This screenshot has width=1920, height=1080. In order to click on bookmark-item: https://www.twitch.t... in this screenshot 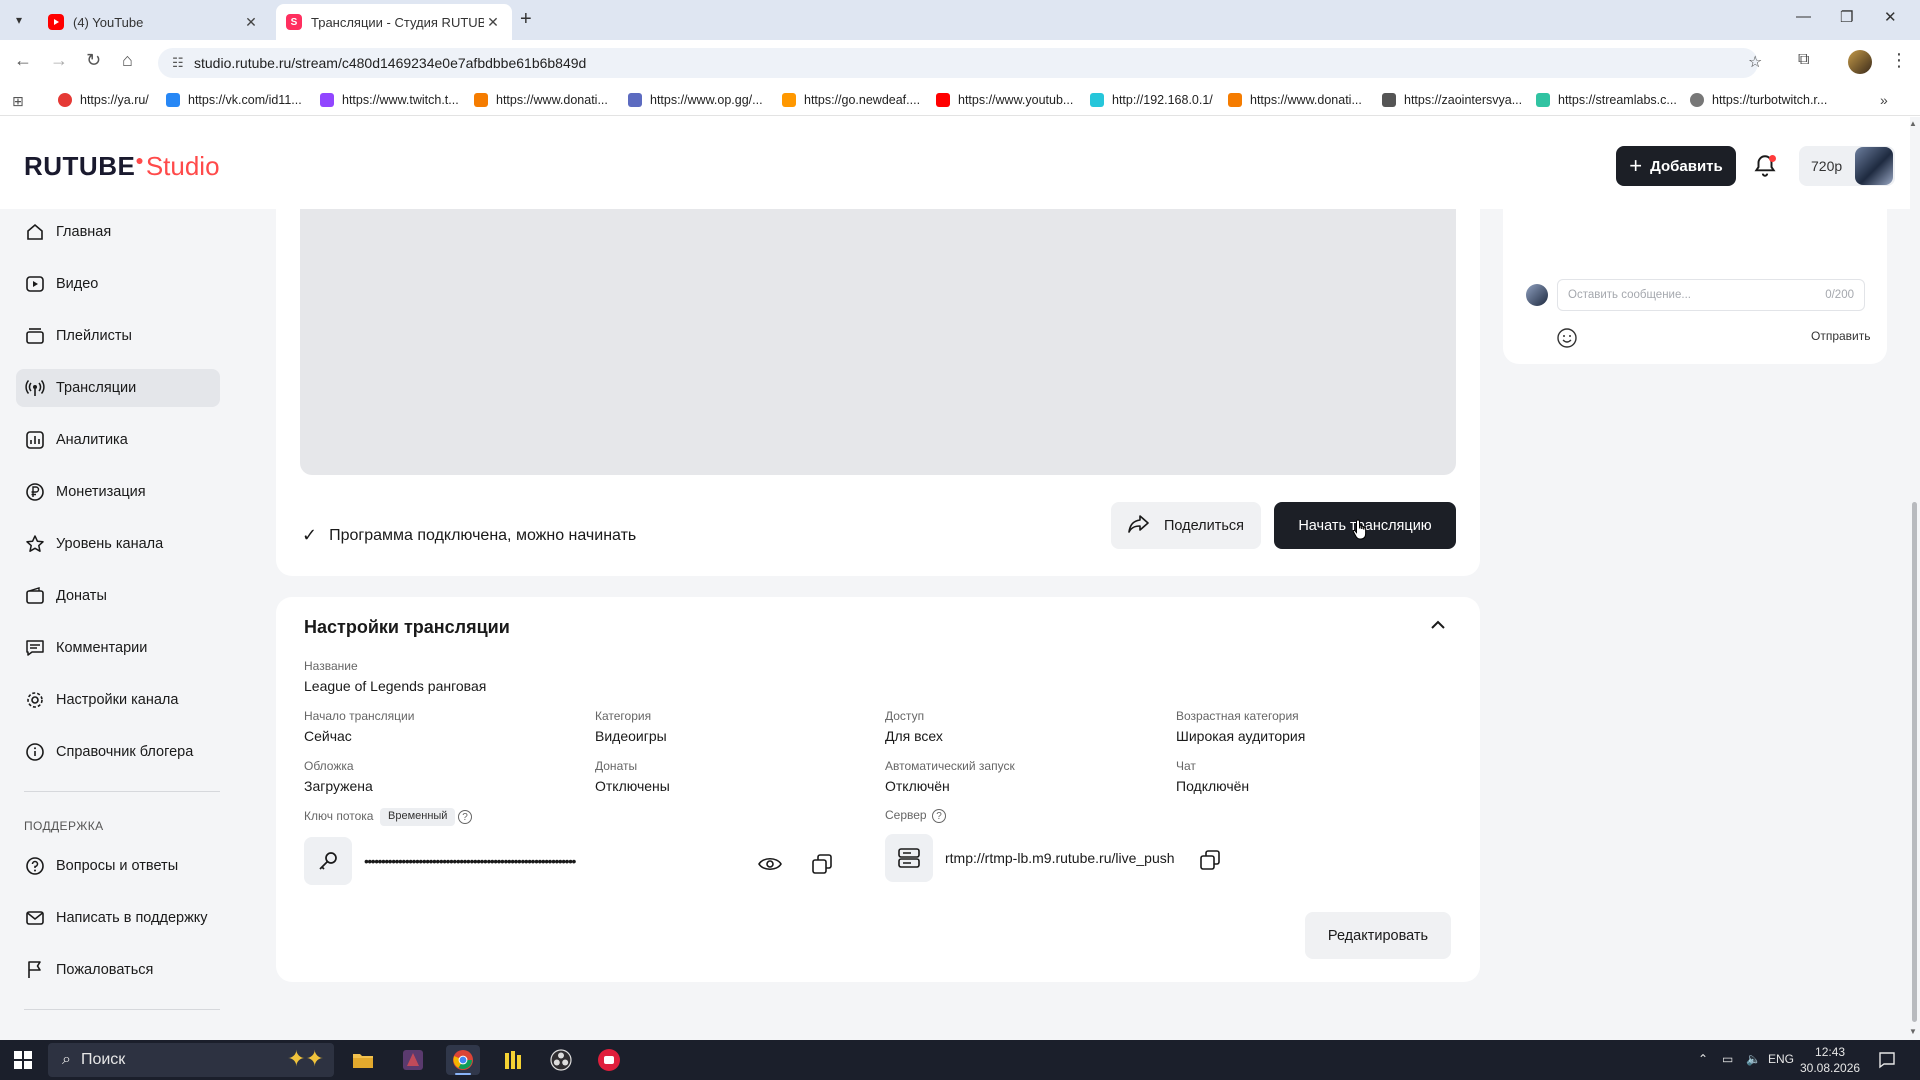, I will do `click(389, 100)`.